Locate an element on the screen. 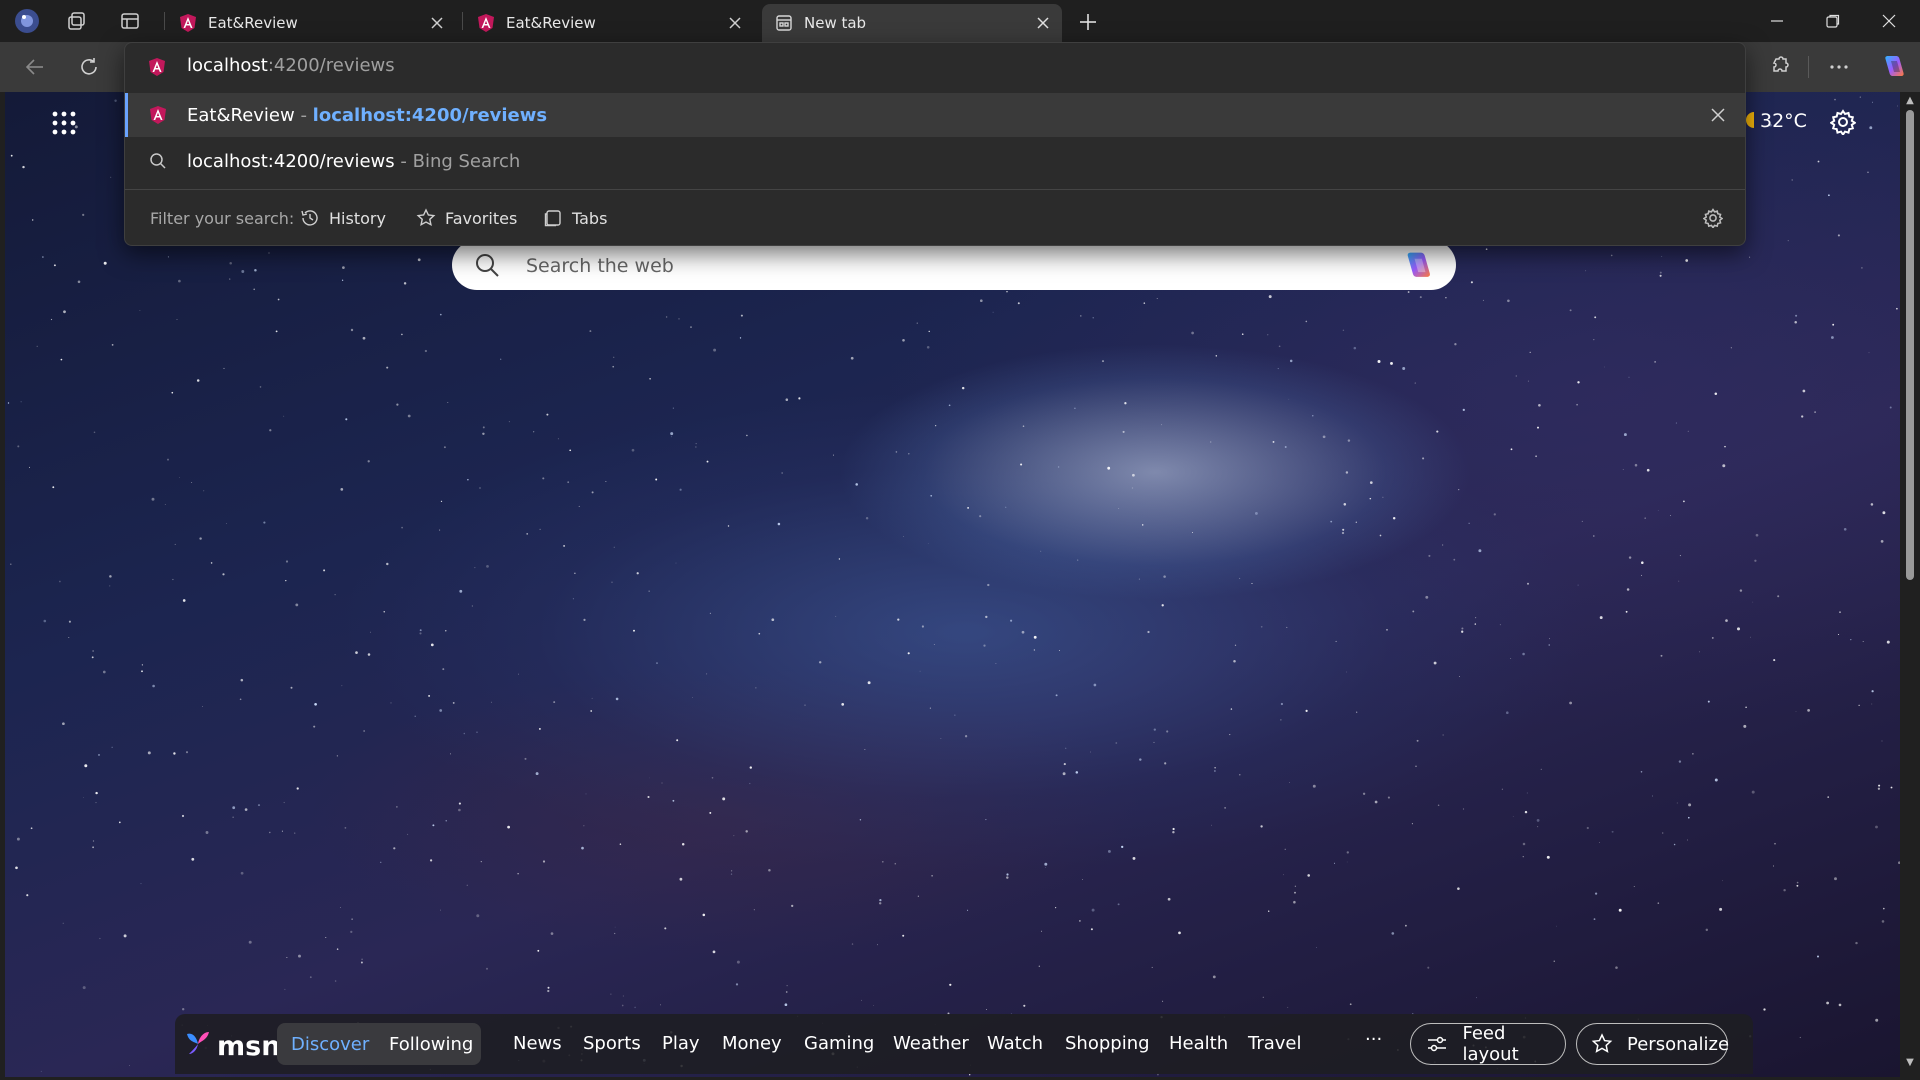 The image size is (1920, 1080). personalize-label: Personalize is located at coordinates (1678, 1044).